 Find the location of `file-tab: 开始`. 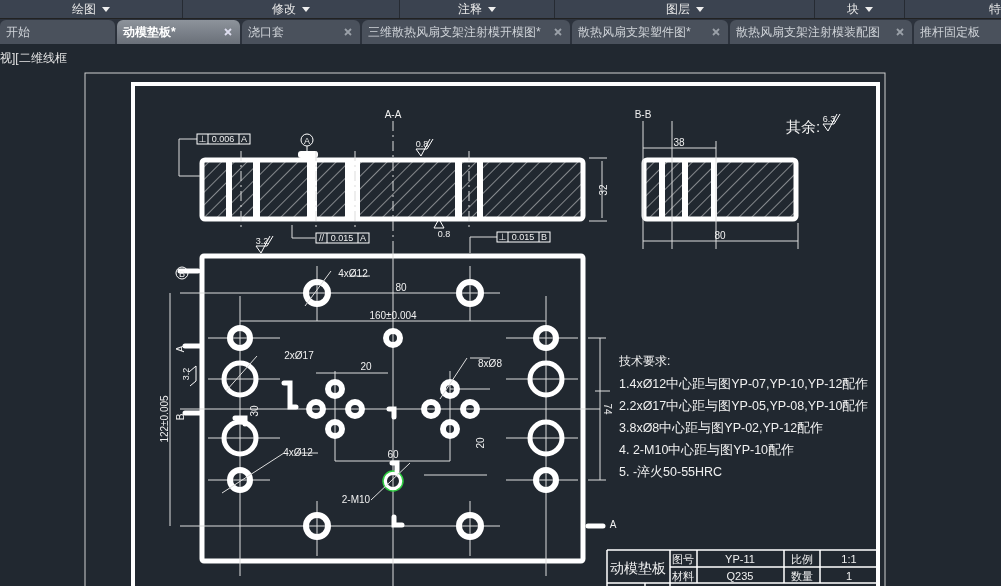

file-tab: 开始 is located at coordinates (57, 32).